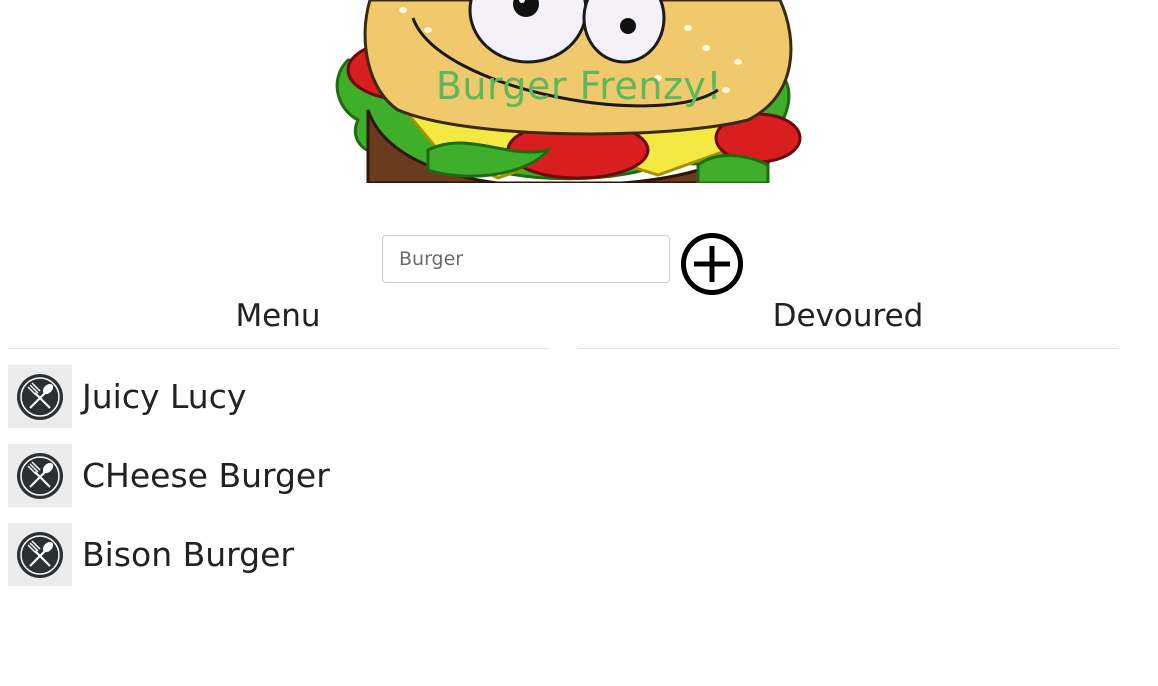 The width and height of the screenshot is (1158, 686). What do you see at coordinates (579, 86) in the screenshot?
I see `app-title: Burger Frenzy!` at bounding box center [579, 86].